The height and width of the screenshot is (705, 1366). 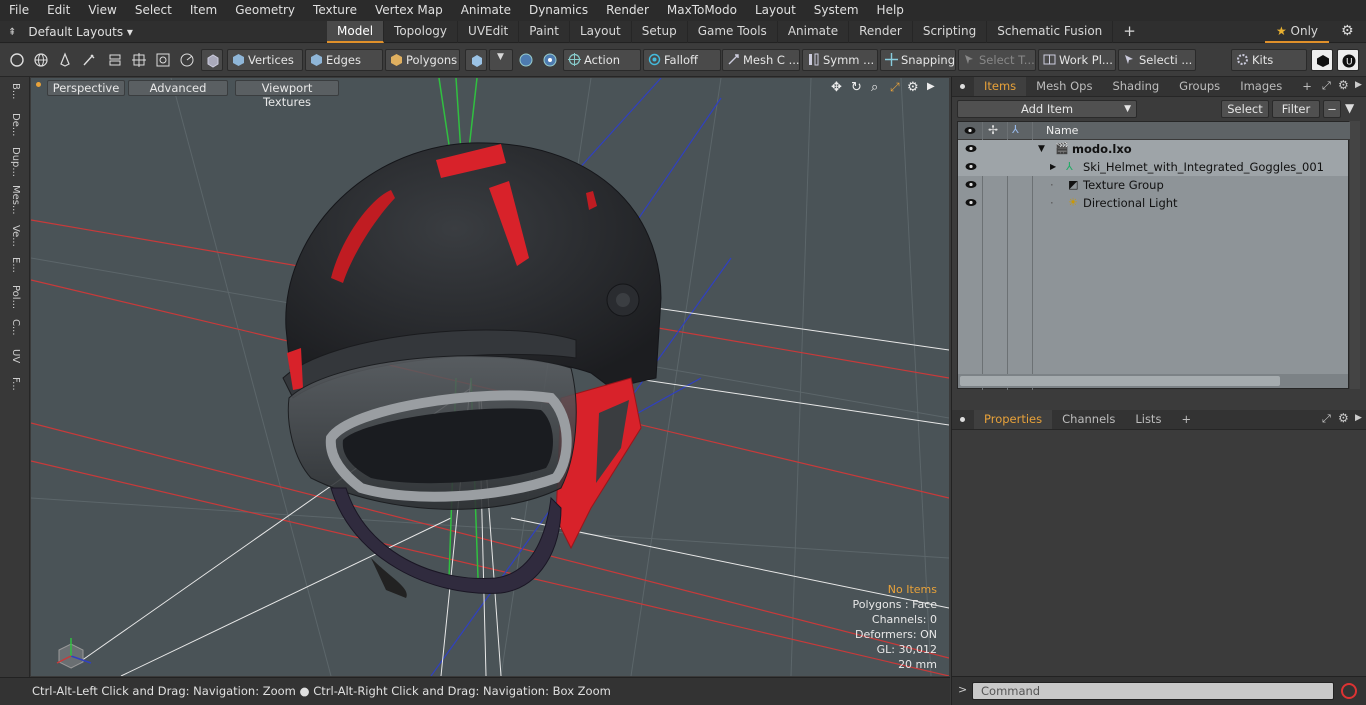 I want to click on expand-arrow-icon: ▶, so click(x=1053, y=167).